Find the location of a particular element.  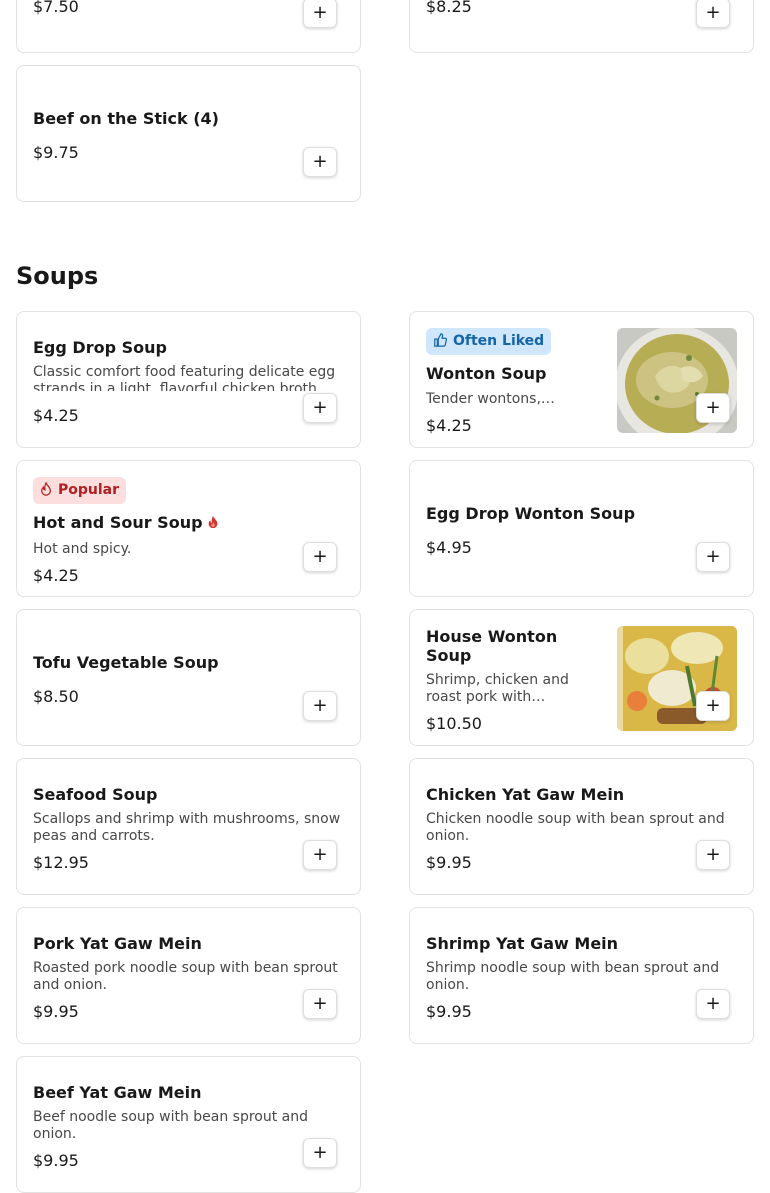

menu-item-card: Beef on the Stick (4) $9.75 + is located at coordinates (188, 133).